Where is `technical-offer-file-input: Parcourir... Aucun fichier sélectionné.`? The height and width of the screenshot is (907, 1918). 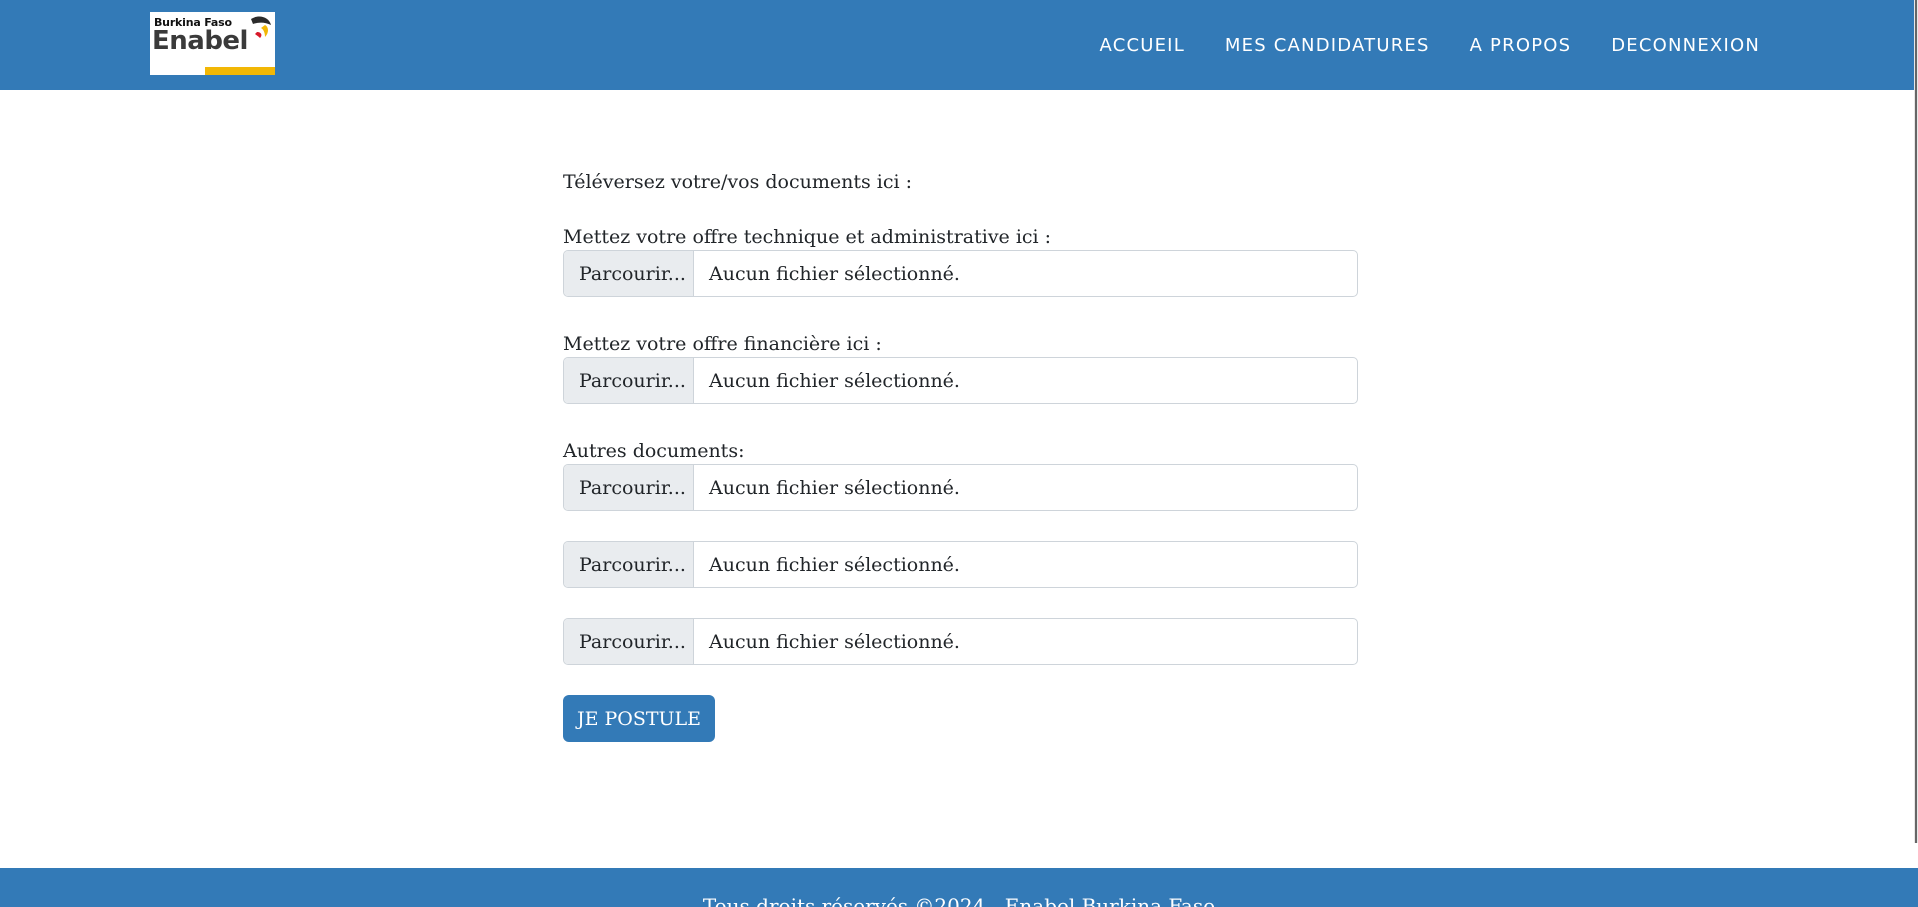 technical-offer-file-input: Parcourir... Aucun fichier sélectionné. is located at coordinates (960, 273).